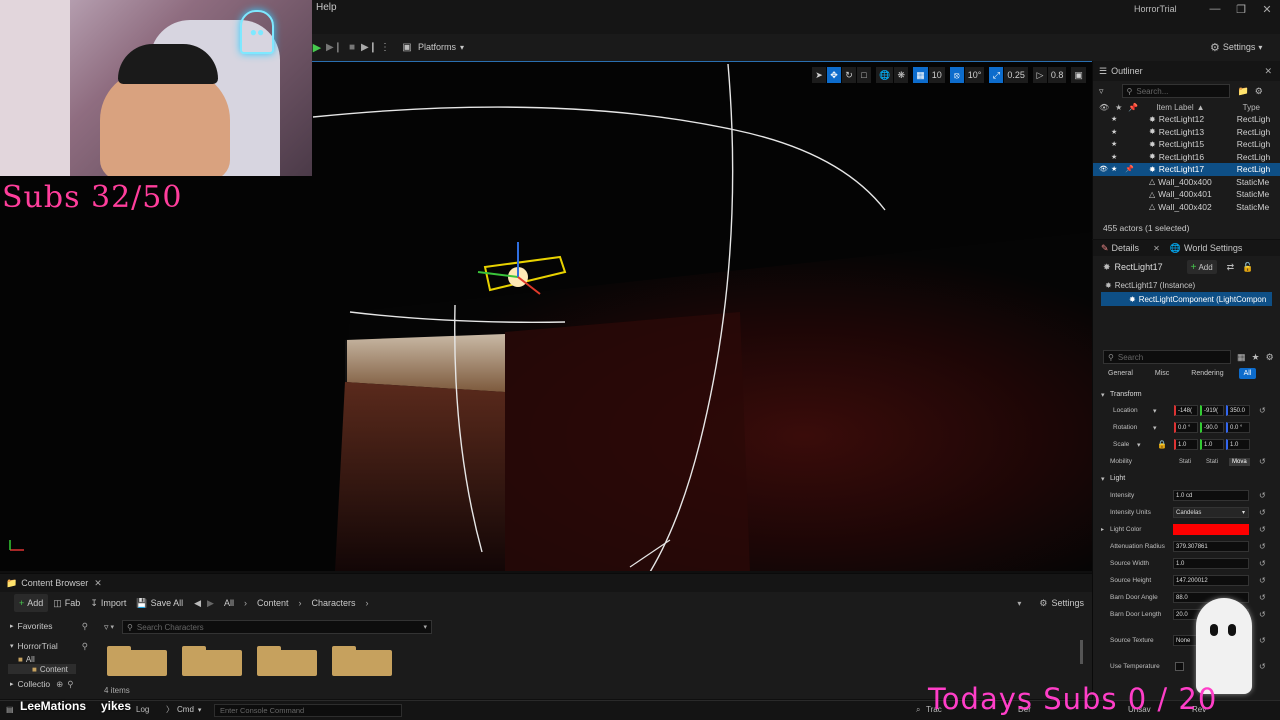  Describe the element at coordinates (352, 47) in the screenshot. I see `stop-icon: ■` at that location.